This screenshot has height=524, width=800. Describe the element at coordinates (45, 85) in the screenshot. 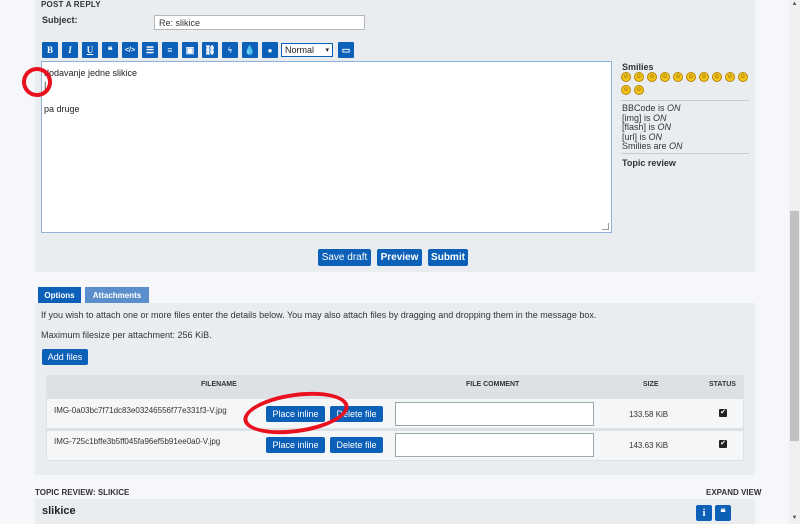

I see `text-cursor: |` at that location.